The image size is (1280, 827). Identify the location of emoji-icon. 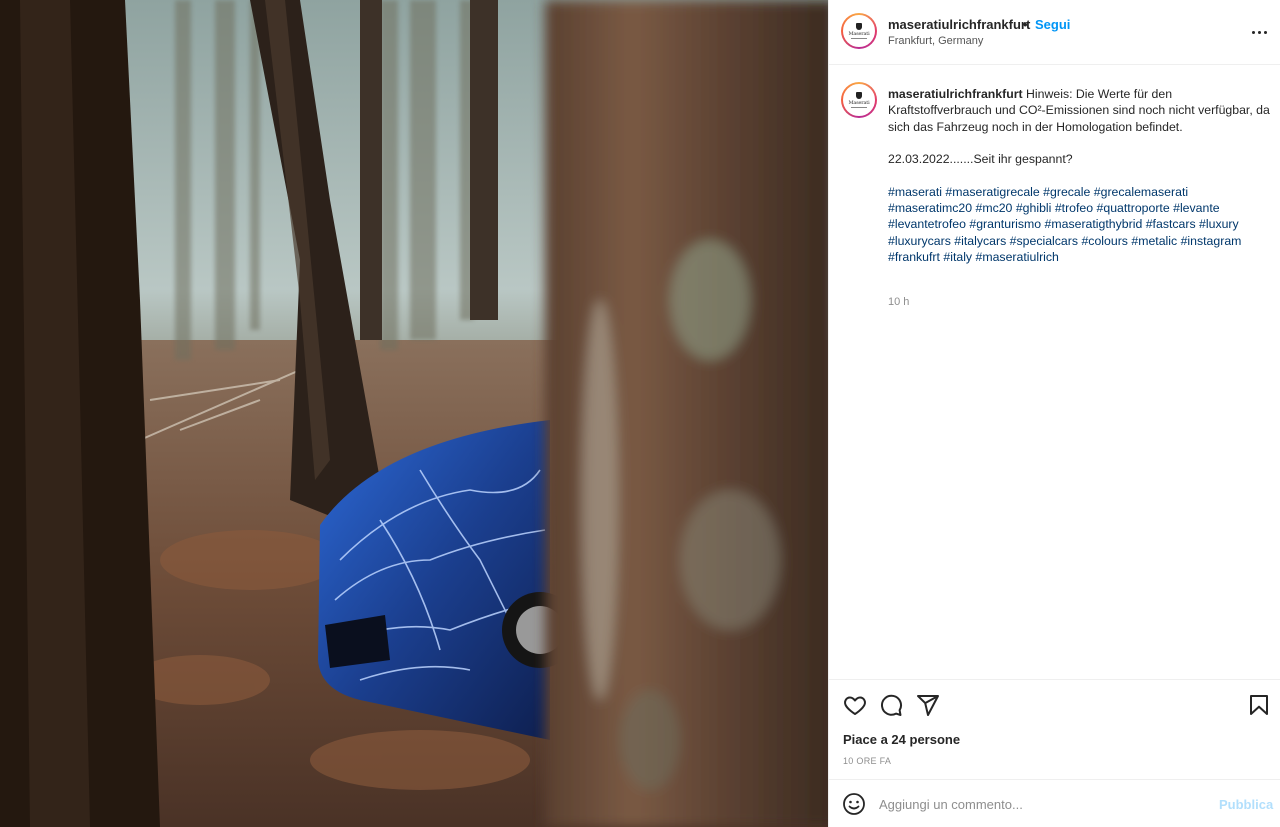
(854, 804).